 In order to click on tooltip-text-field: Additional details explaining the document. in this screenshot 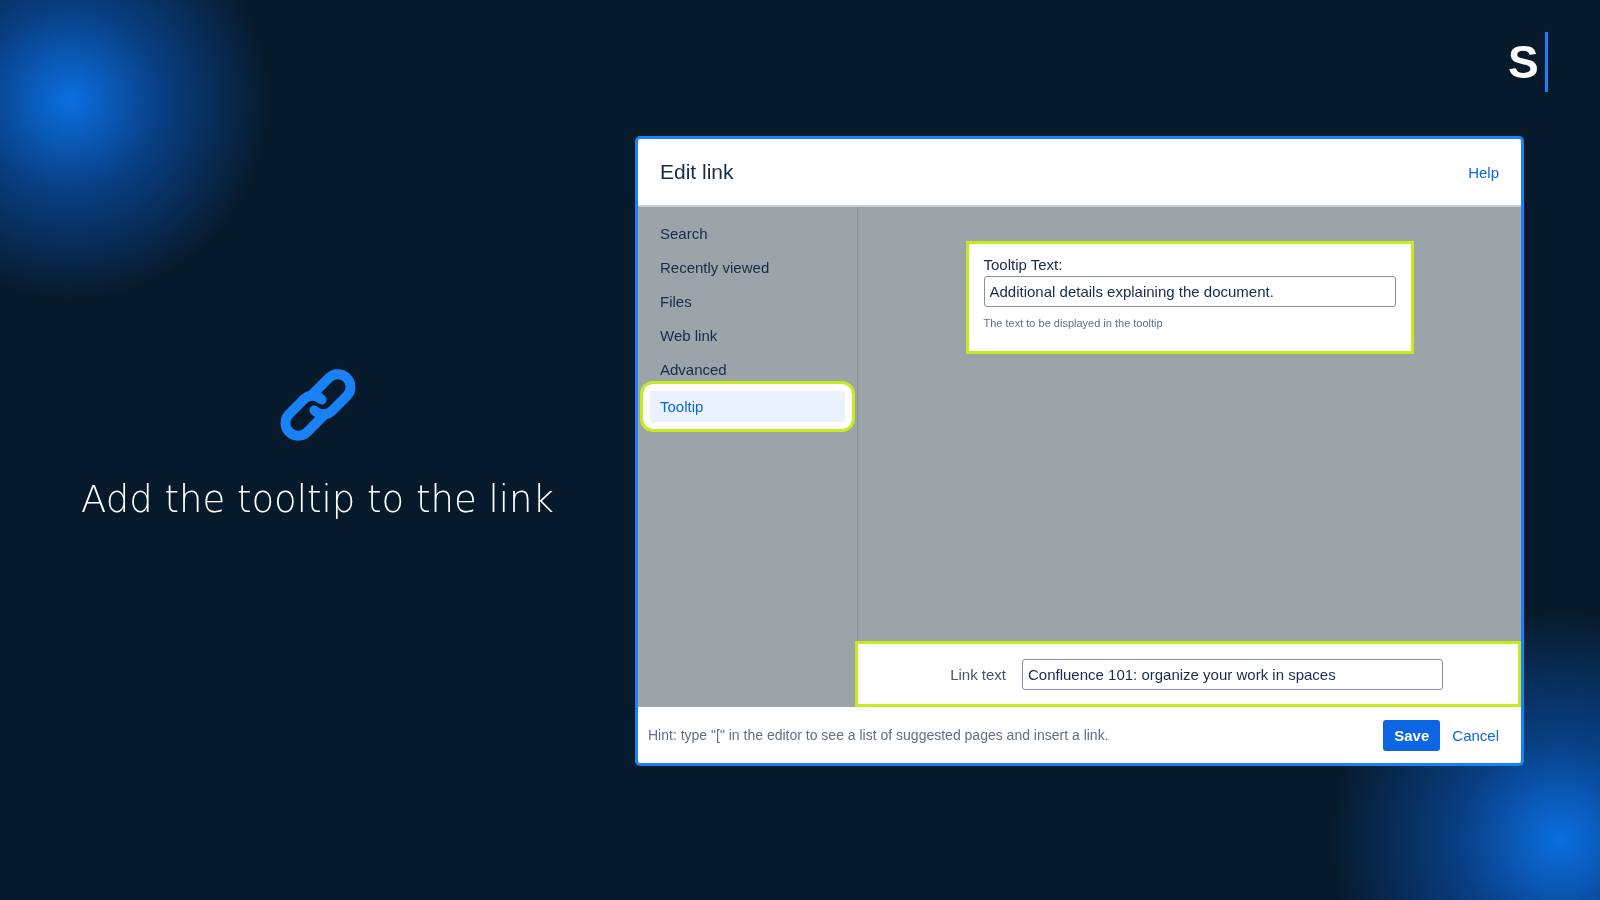, I will do `click(1189, 291)`.